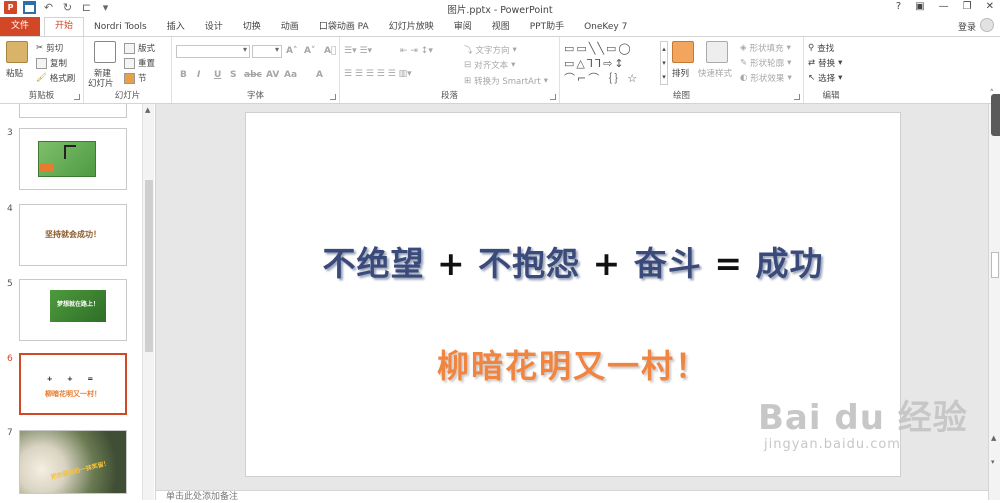 The width and height of the screenshot is (1000, 503). I want to click on drawing-group-label: 绘图, so click(681, 96).